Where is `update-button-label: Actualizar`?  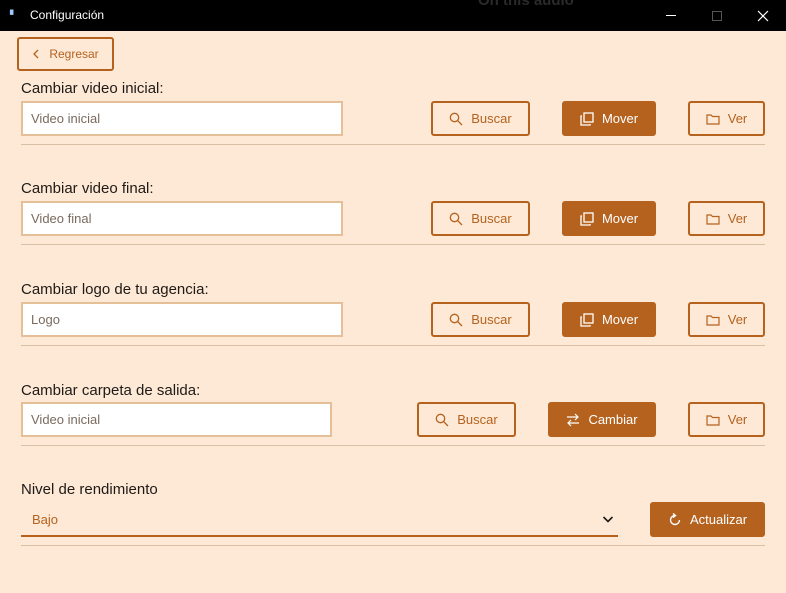 update-button-label: Actualizar is located at coordinates (718, 519).